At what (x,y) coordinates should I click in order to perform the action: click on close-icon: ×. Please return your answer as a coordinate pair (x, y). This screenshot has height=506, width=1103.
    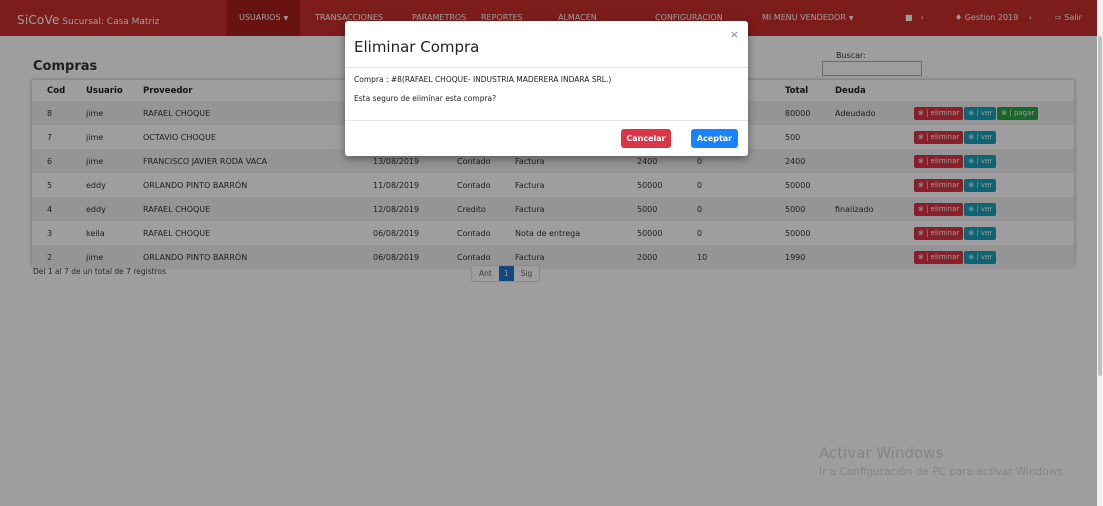
    Looking at the image, I should click on (734, 34).